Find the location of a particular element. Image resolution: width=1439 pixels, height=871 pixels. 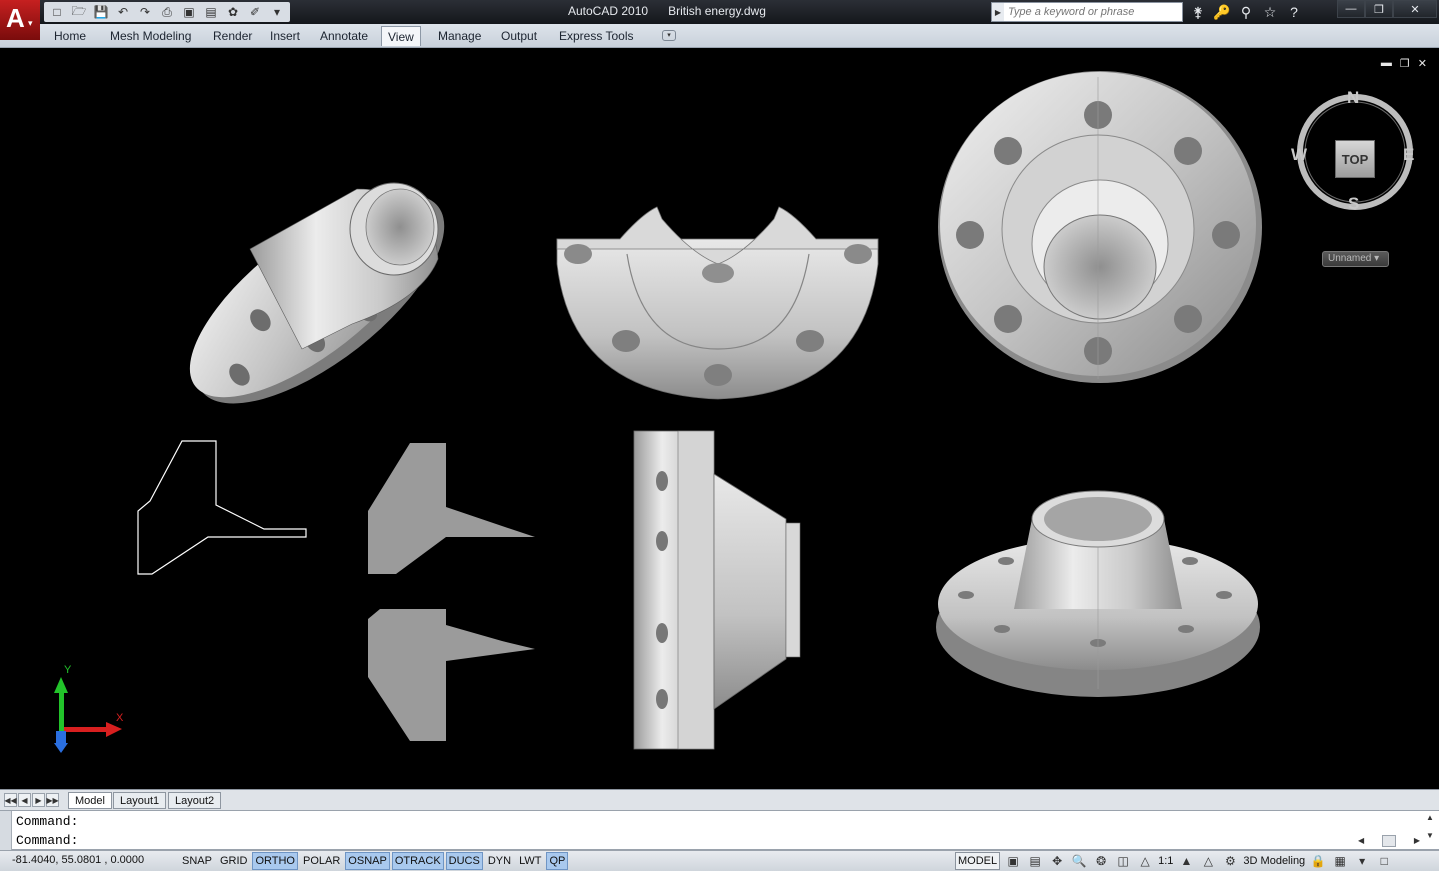

tab-render: Render is located at coordinates (232, 36).